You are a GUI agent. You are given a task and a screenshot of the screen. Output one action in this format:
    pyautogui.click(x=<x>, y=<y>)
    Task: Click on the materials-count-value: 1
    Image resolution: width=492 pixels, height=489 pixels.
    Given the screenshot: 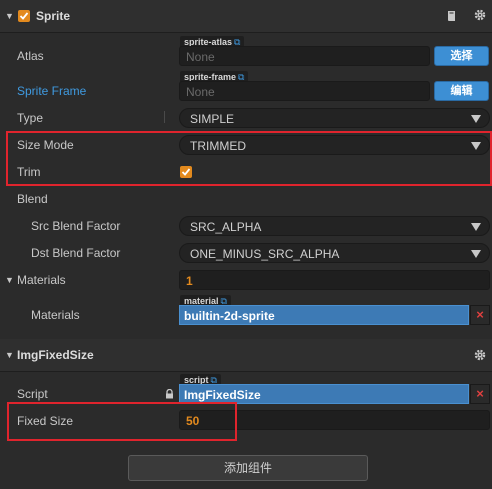 What is the action you would take?
    pyautogui.click(x=189, y=281)
    